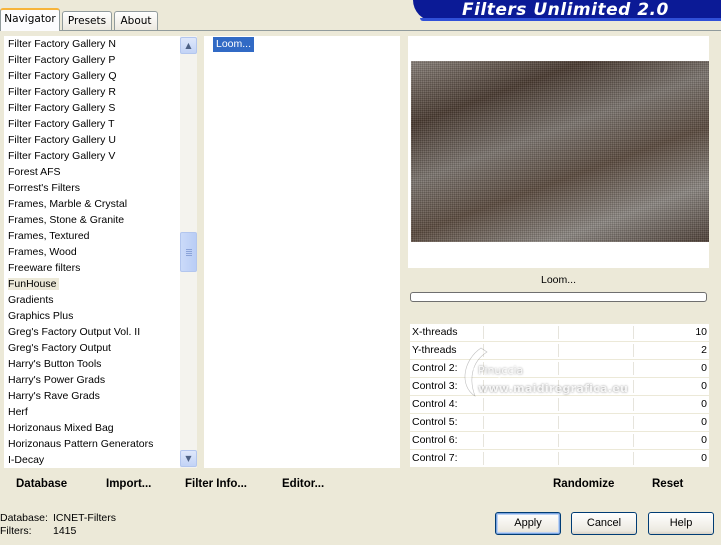  Describe the element at coordinates (92, 188) in the screenshot. I see `category-item: Forrest's Filters` at that location.